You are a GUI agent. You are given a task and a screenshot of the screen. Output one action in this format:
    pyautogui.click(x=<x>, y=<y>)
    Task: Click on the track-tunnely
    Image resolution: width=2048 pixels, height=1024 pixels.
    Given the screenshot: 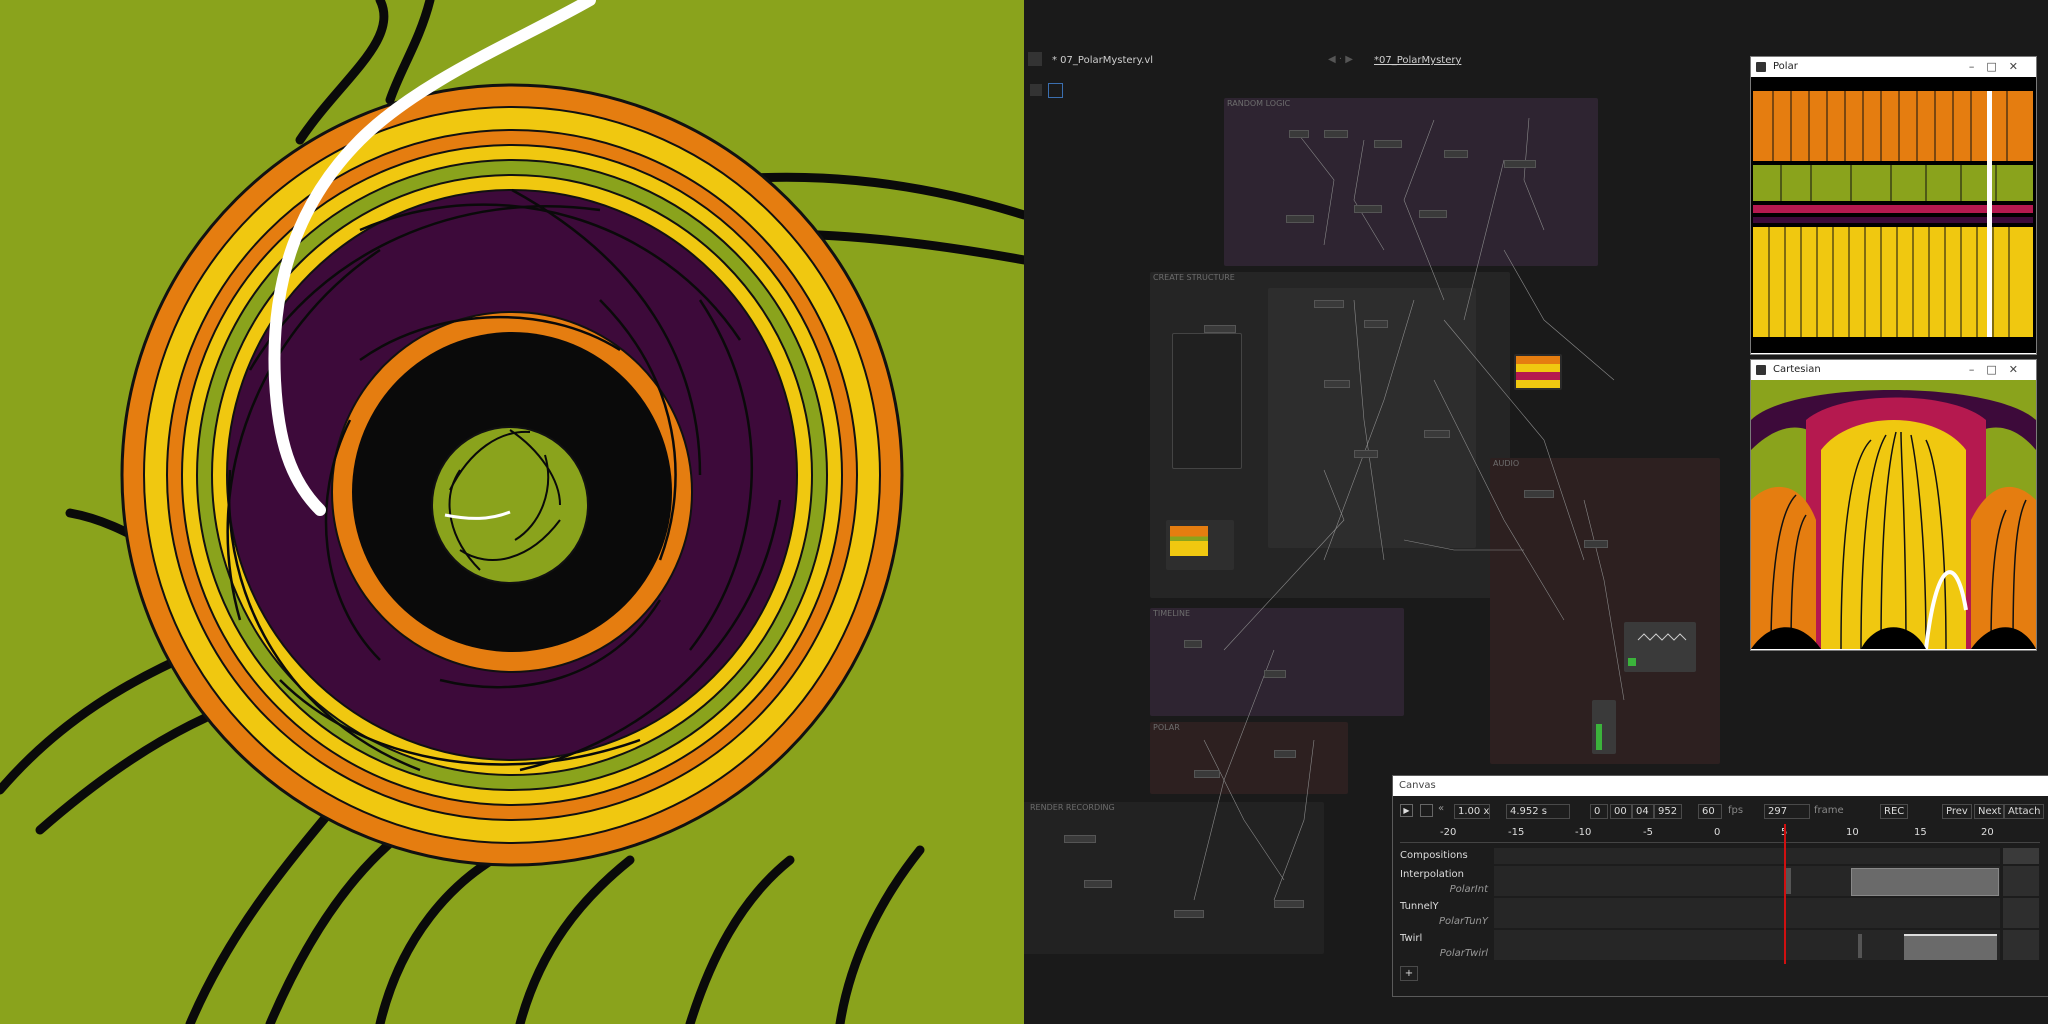 What is the action you would take?
    pyautogui.click(x=1747, y=913)
    